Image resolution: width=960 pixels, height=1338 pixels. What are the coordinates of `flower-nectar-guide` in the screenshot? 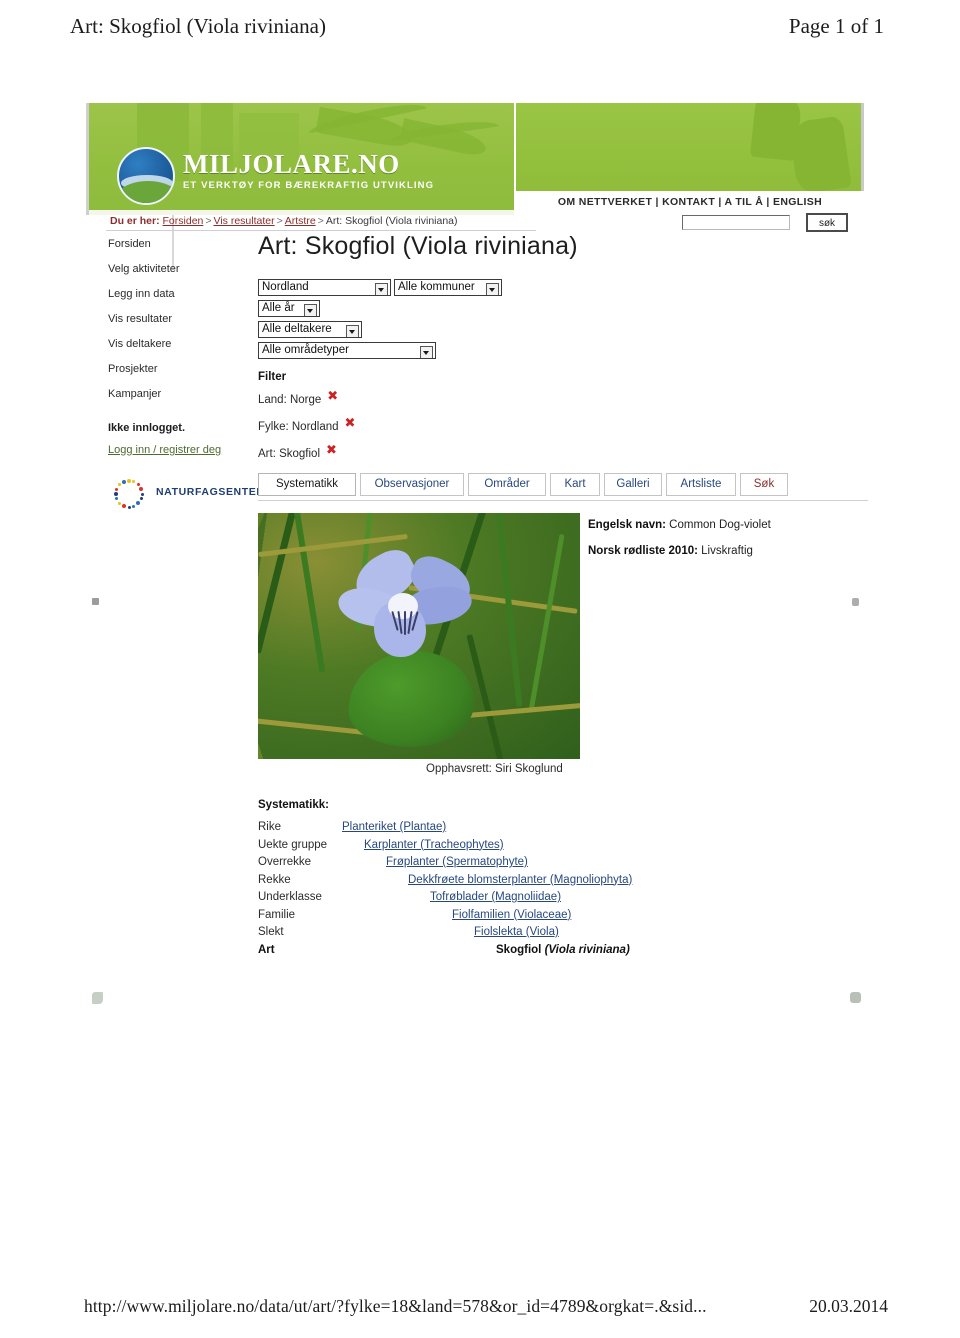 It's located at (405, 623).